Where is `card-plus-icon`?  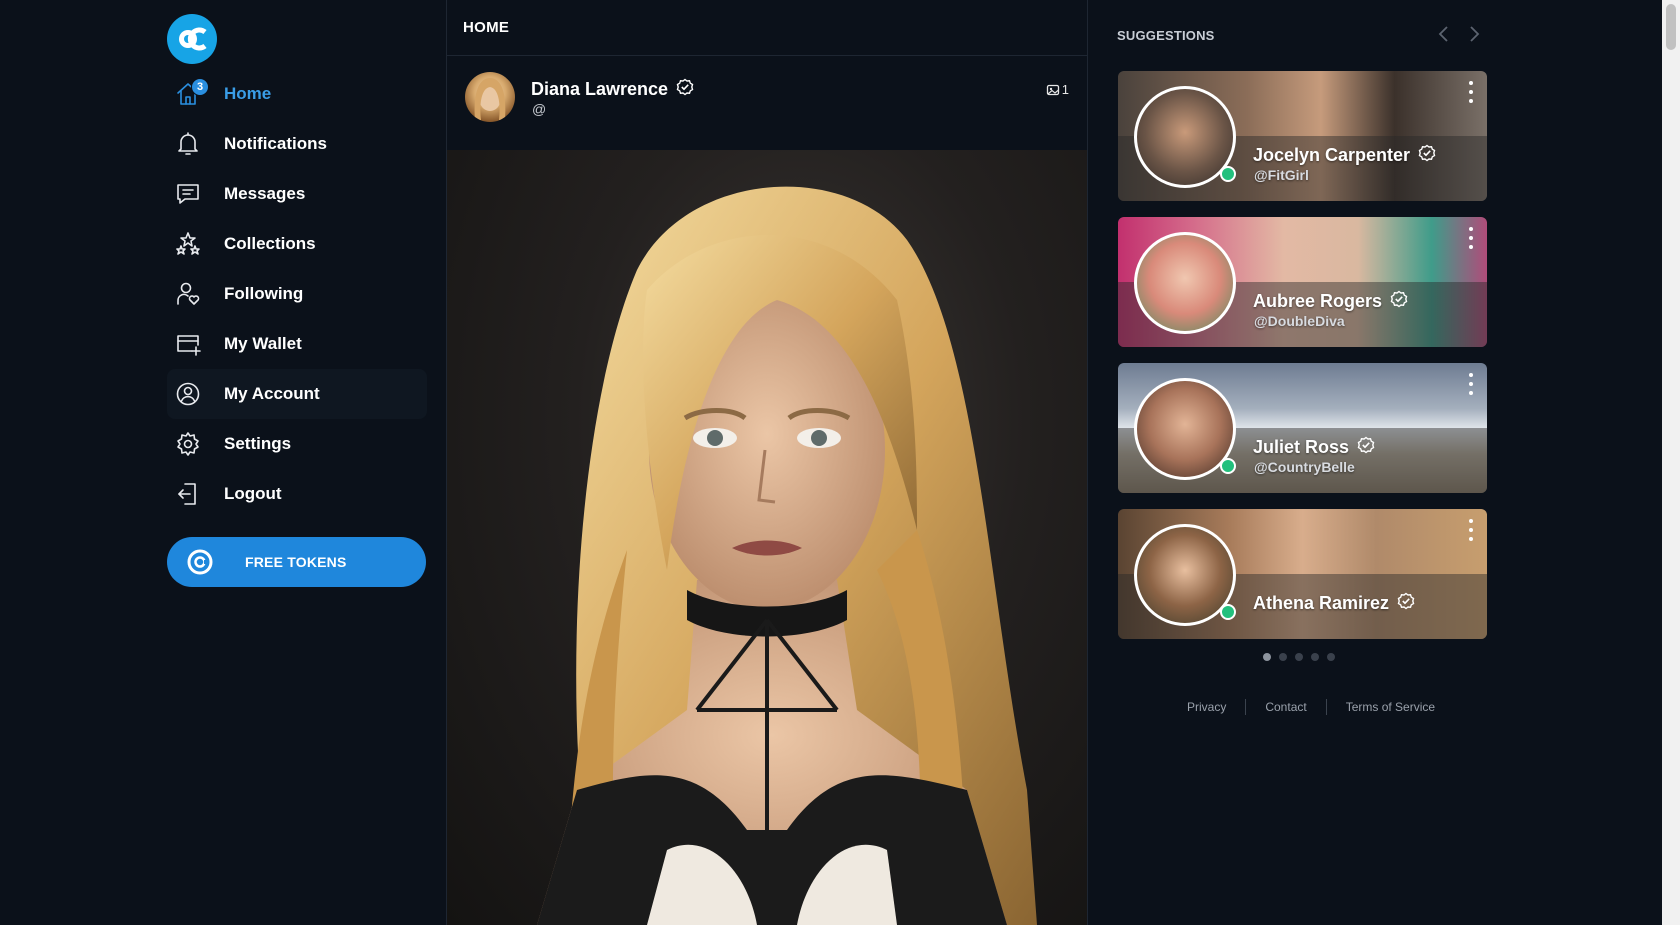
card-plus-icon is located at coordinates (189, 344).